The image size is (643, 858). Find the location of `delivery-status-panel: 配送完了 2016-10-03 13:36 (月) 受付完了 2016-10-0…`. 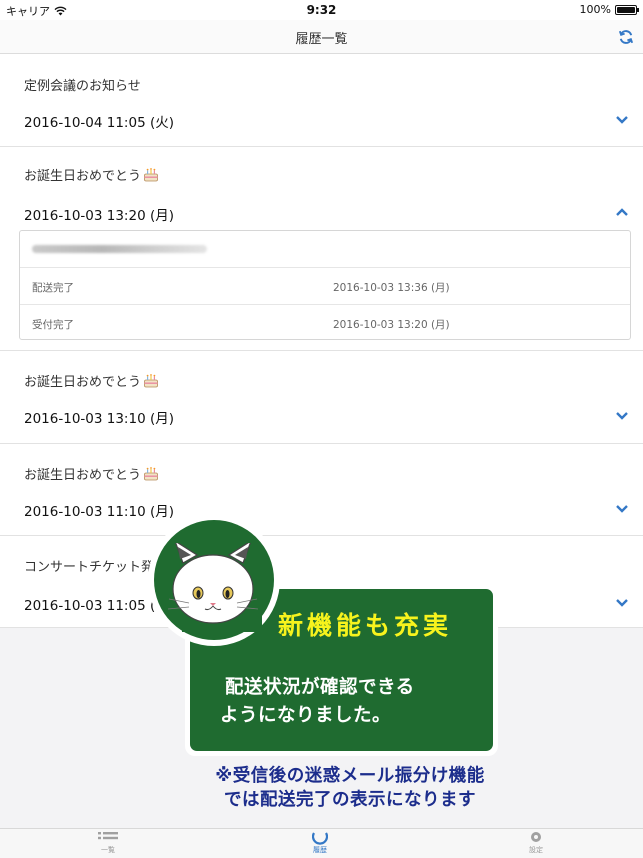

delivery-status-panel: 配送完了 2016-10-03 13:36 (月) 受付完了 2016-10-0… is located at coordinates (325, 285).